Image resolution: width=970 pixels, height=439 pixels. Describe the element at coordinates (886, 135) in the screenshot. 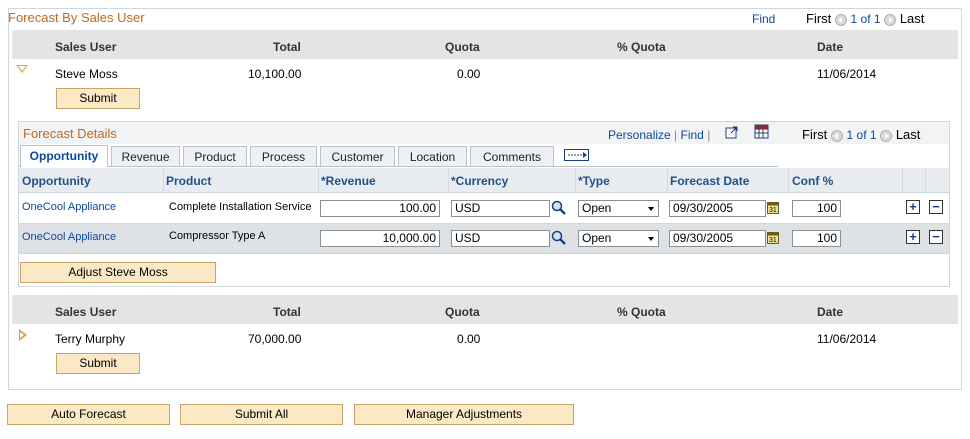

I see `details-next-icon` at that location.